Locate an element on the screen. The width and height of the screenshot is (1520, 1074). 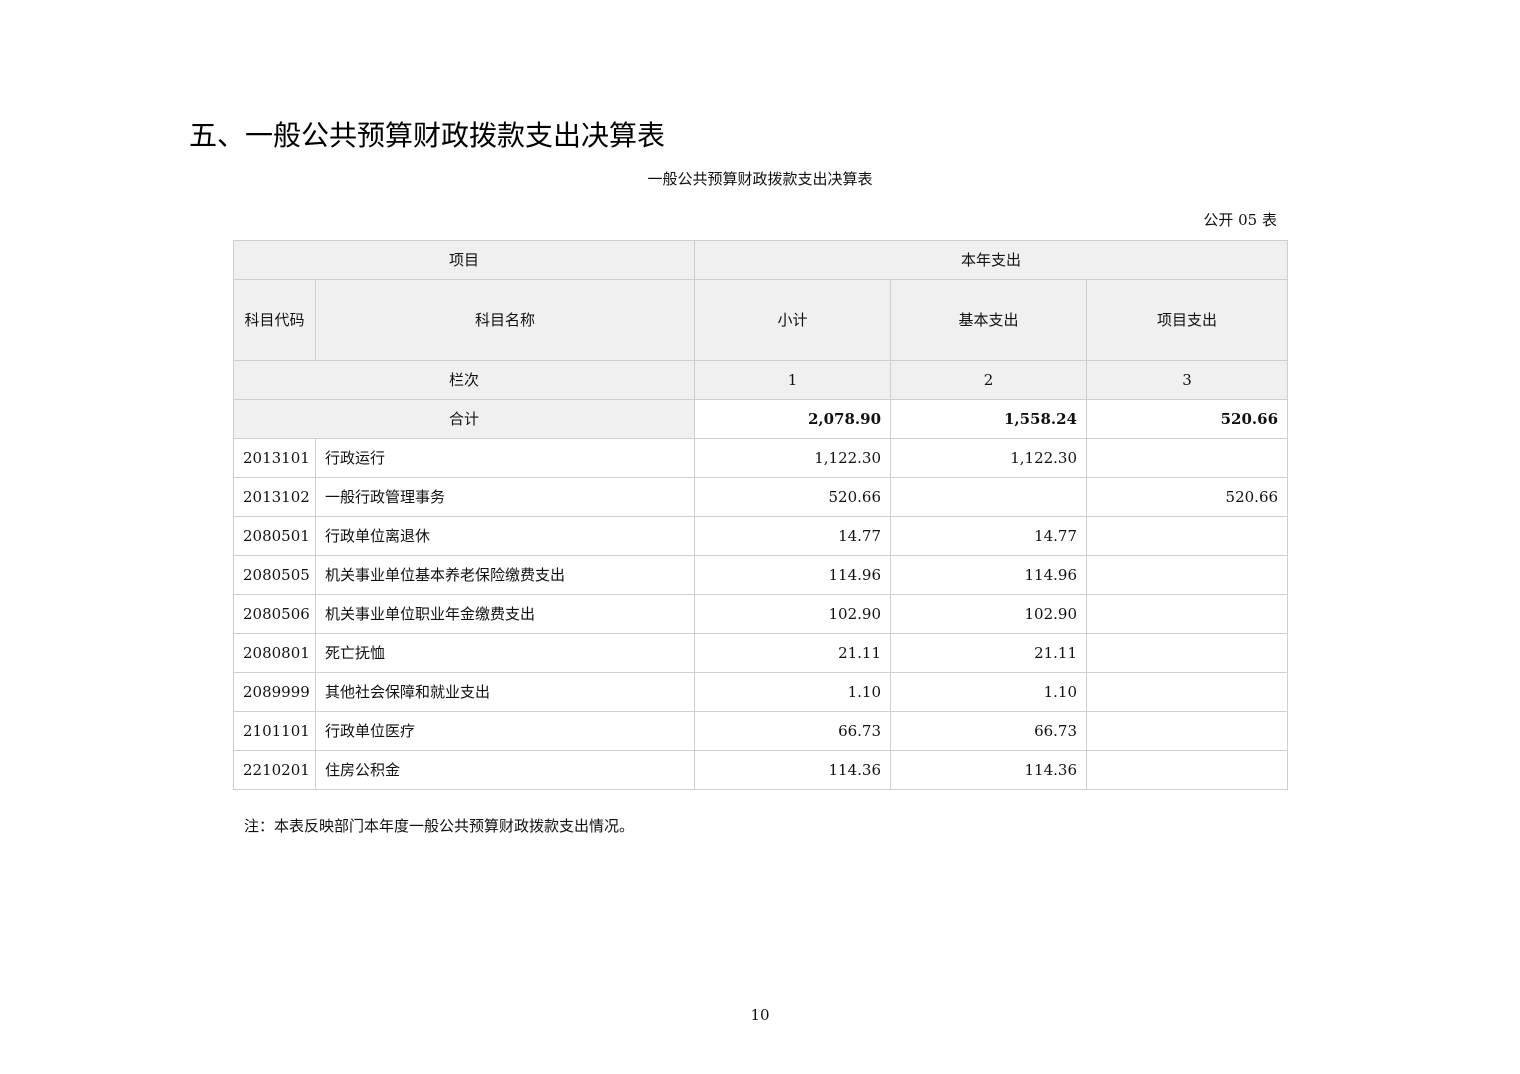
header-row-1: 项目 本年支出 is located at coordinates (760, 260).